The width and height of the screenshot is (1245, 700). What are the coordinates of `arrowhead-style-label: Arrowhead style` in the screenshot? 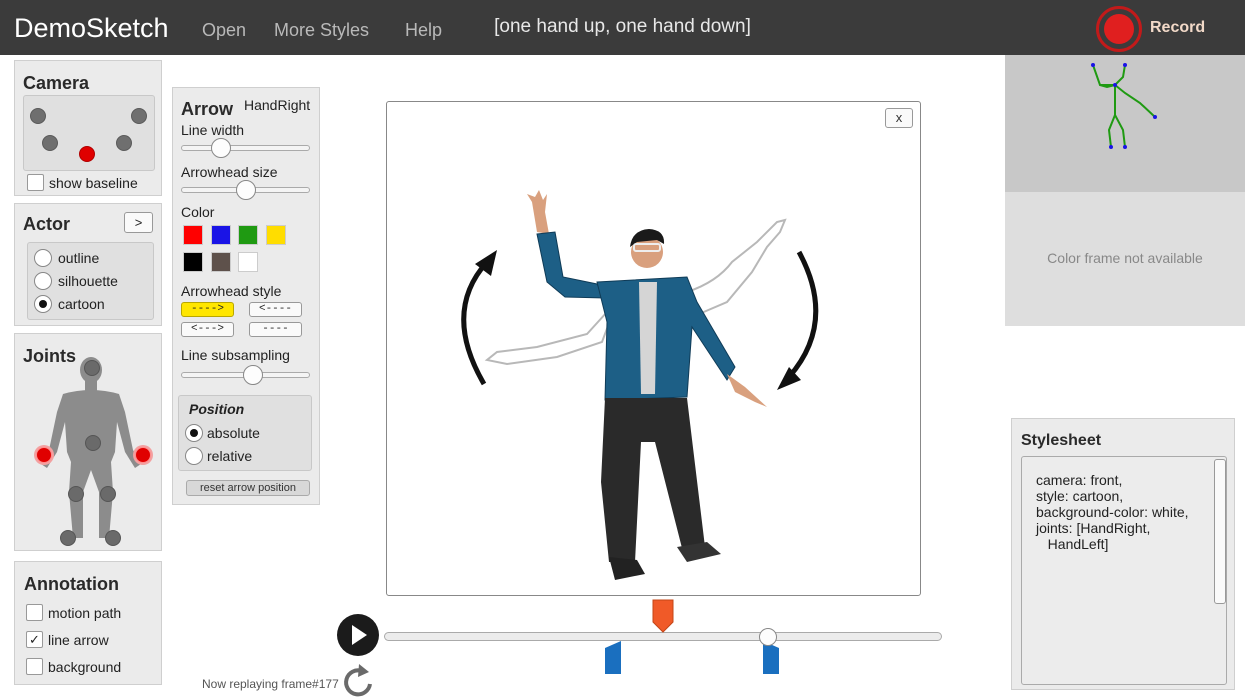 It's located at (231, 291).